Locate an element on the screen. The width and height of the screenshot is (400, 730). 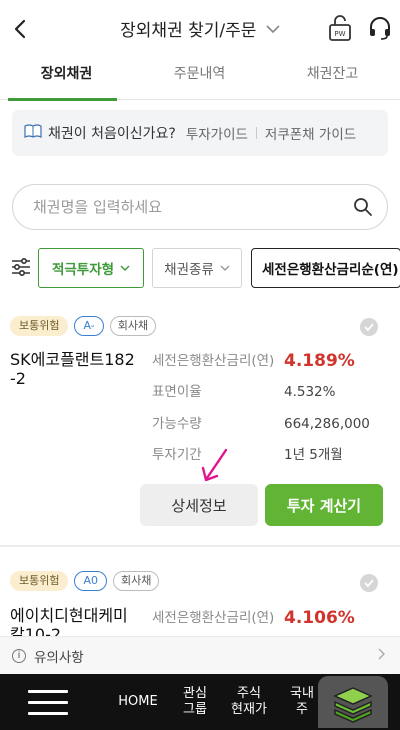
bond-type-filter: 채권종류 is located at coordinates (197, 268).